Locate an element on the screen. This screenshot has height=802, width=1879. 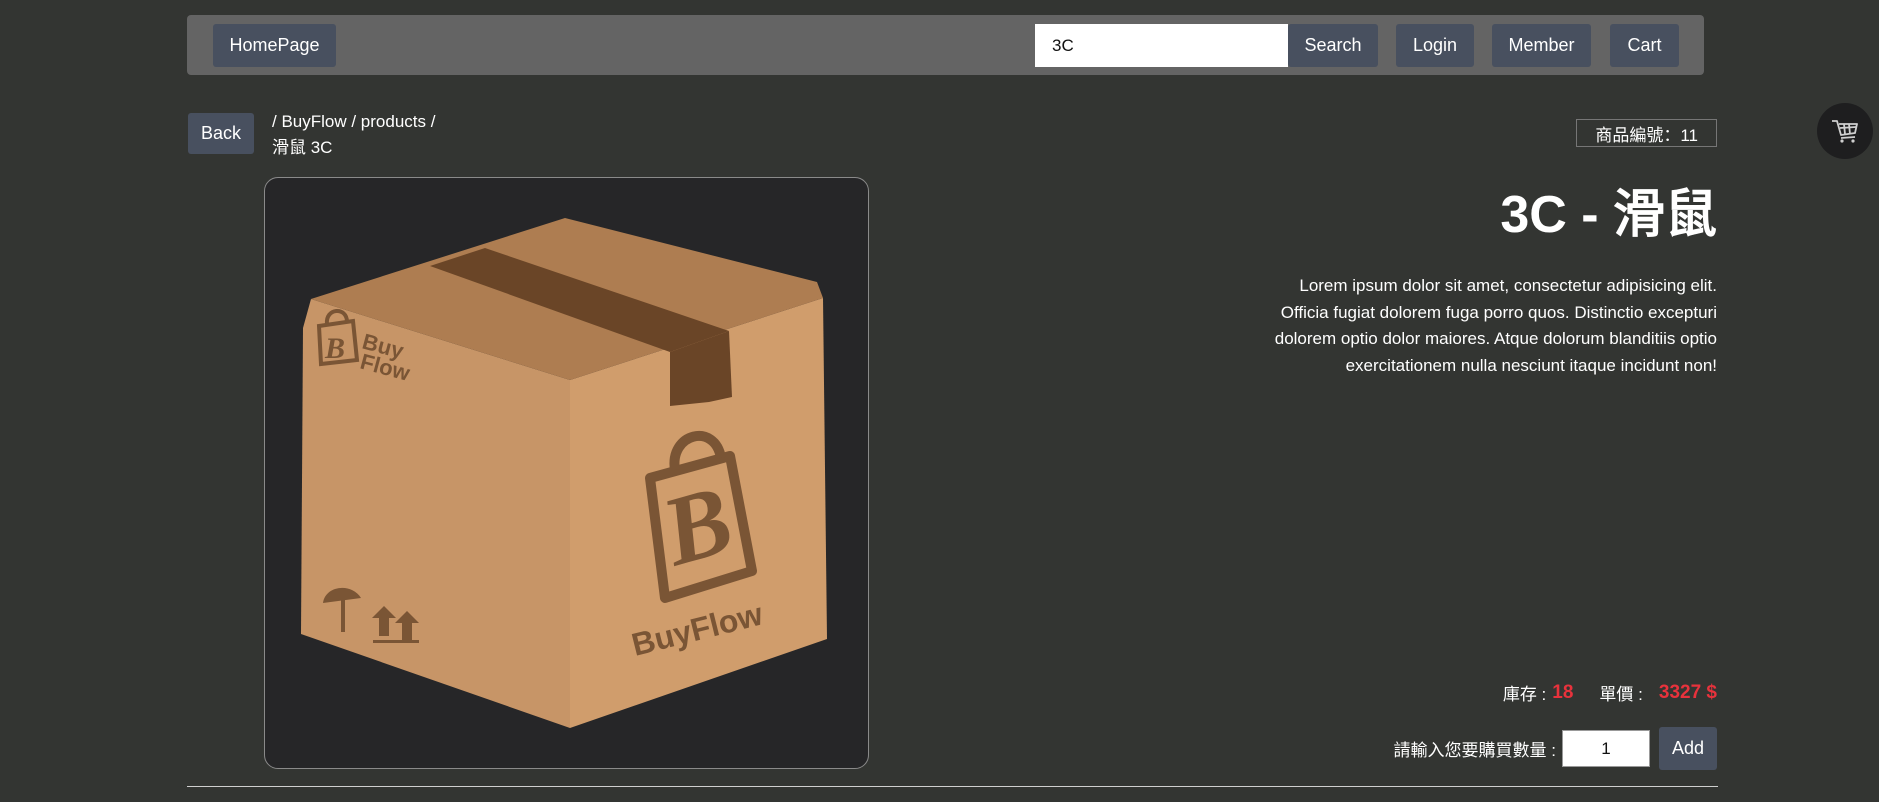
breadcrumb-current: 滑鼠 3C is located at coordinates (302, 147).